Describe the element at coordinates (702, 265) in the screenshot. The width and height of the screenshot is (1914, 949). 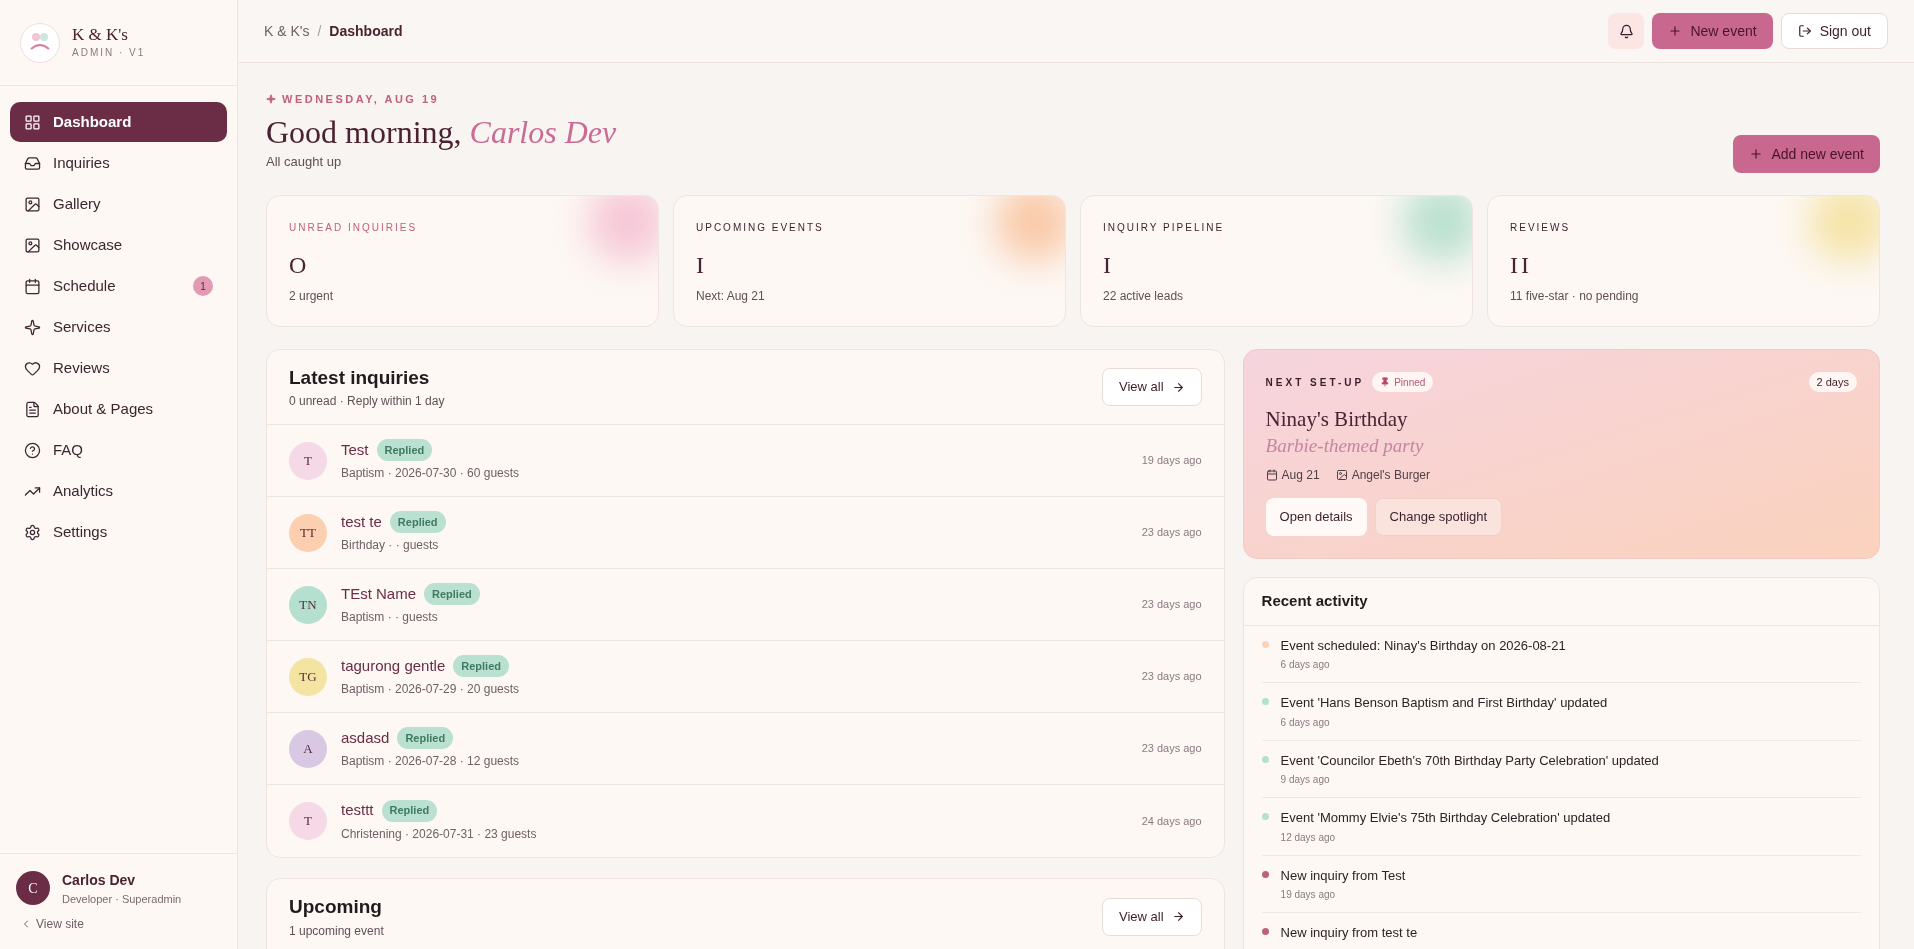
I see `stat-value: I` at that location.